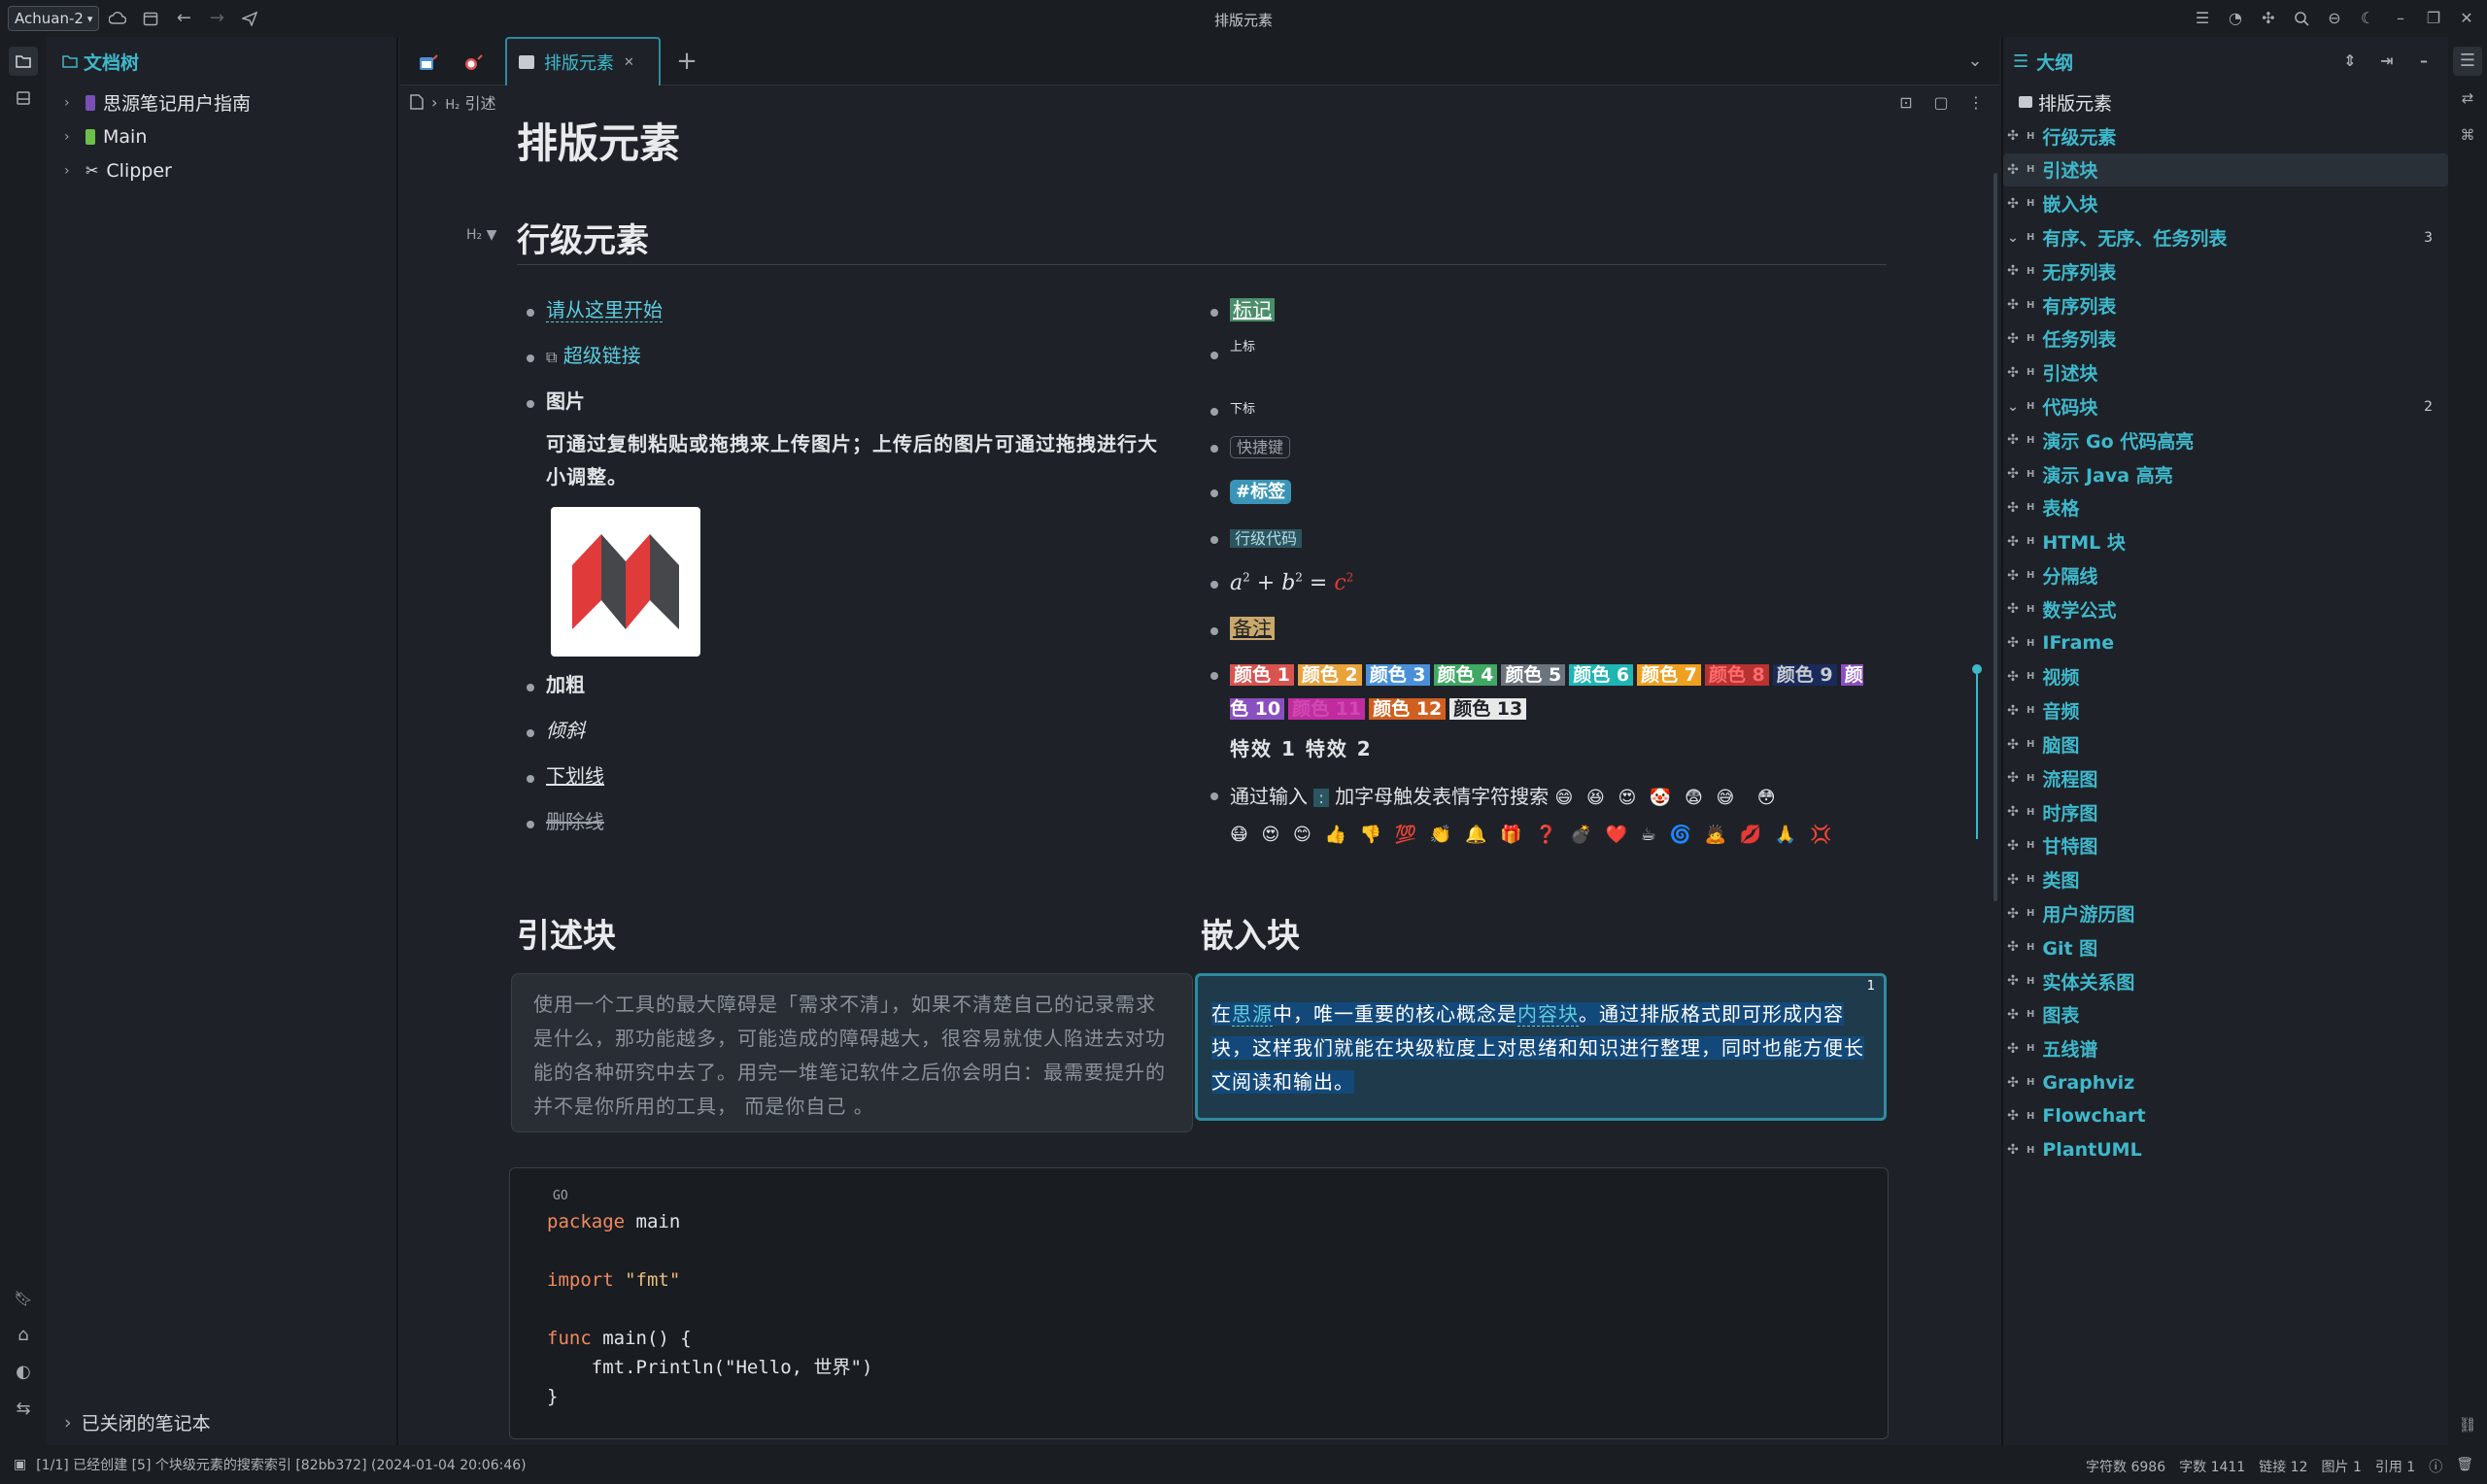 The height and width of the screenshot is (1484, 2487). I want to click on remark-text: 备注, so click(1252, 628).